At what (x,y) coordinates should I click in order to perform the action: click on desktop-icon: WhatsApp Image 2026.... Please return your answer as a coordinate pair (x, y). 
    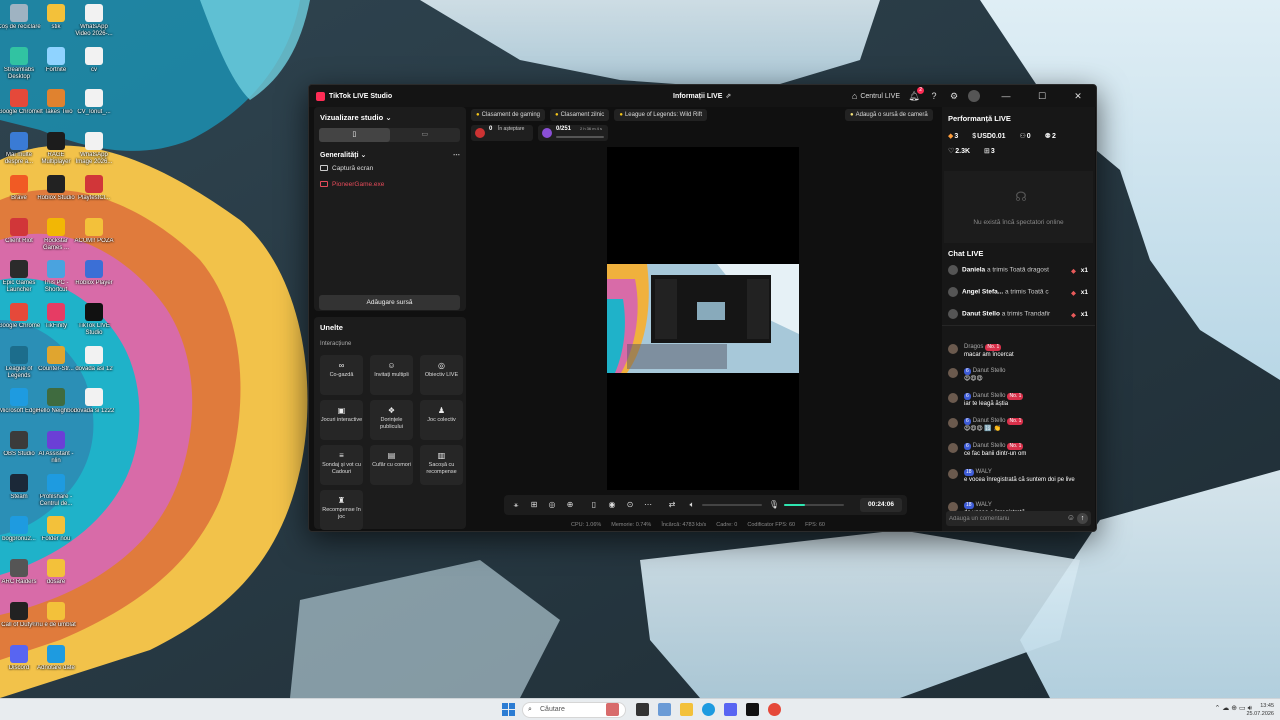
    Looking at the image, I should click on (94, 149).